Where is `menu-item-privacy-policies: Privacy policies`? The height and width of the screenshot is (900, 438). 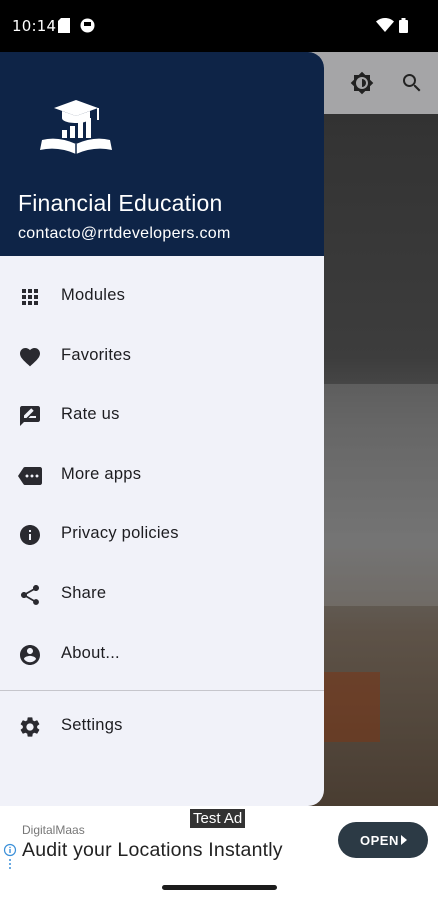
menu-item-privacy-policies: Privacy policies is located at coordinates (162, 536).